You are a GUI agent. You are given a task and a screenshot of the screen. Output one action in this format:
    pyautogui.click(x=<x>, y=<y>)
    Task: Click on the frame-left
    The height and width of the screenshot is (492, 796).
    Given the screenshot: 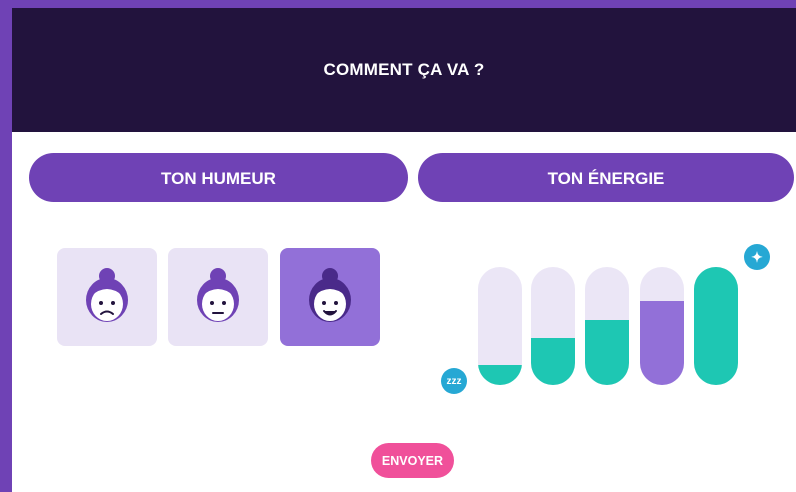 What is the action you would take?
    pyautogui.click(x=6, y=246)
    